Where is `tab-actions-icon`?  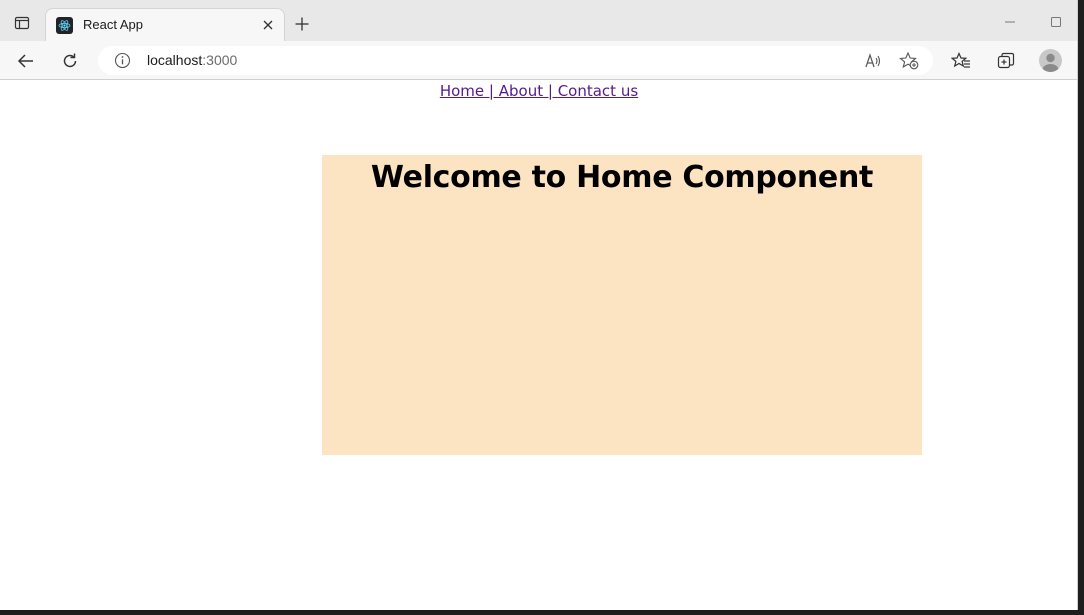
tab-actions-icon is located at coordinates (22, 23).